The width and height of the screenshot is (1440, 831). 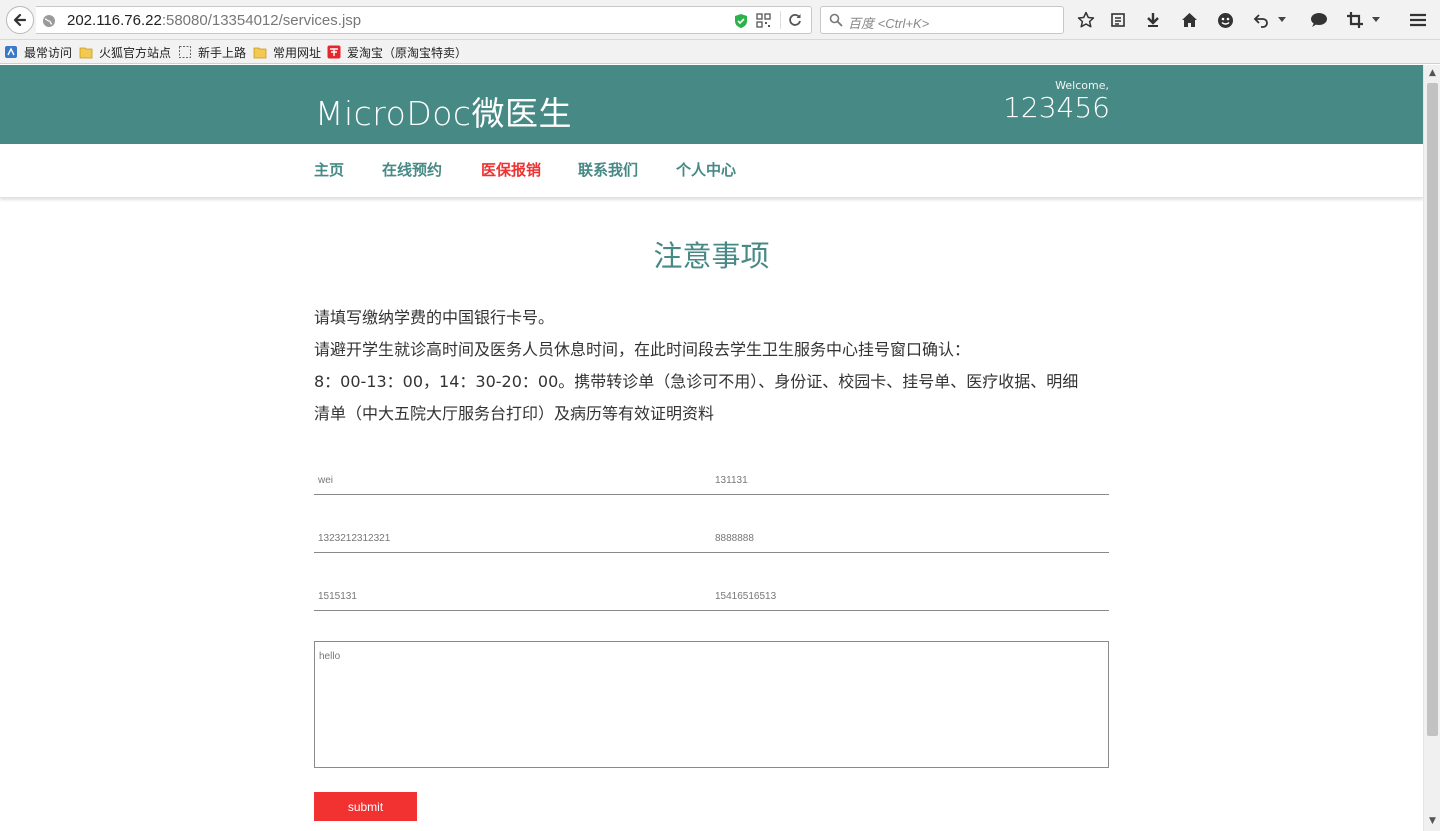 What do you see at coordinates (513, 597) in the screenshot?
I see `form-field-card` at bounding box center [513, 597].